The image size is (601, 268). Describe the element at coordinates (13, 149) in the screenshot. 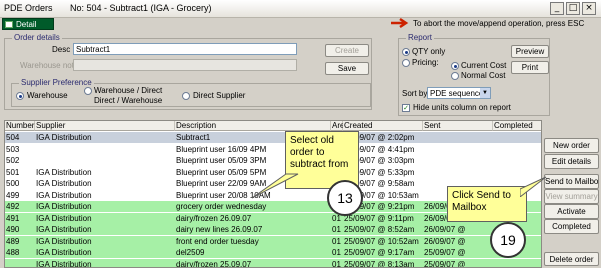

I see `cell-number: 503` at that location.